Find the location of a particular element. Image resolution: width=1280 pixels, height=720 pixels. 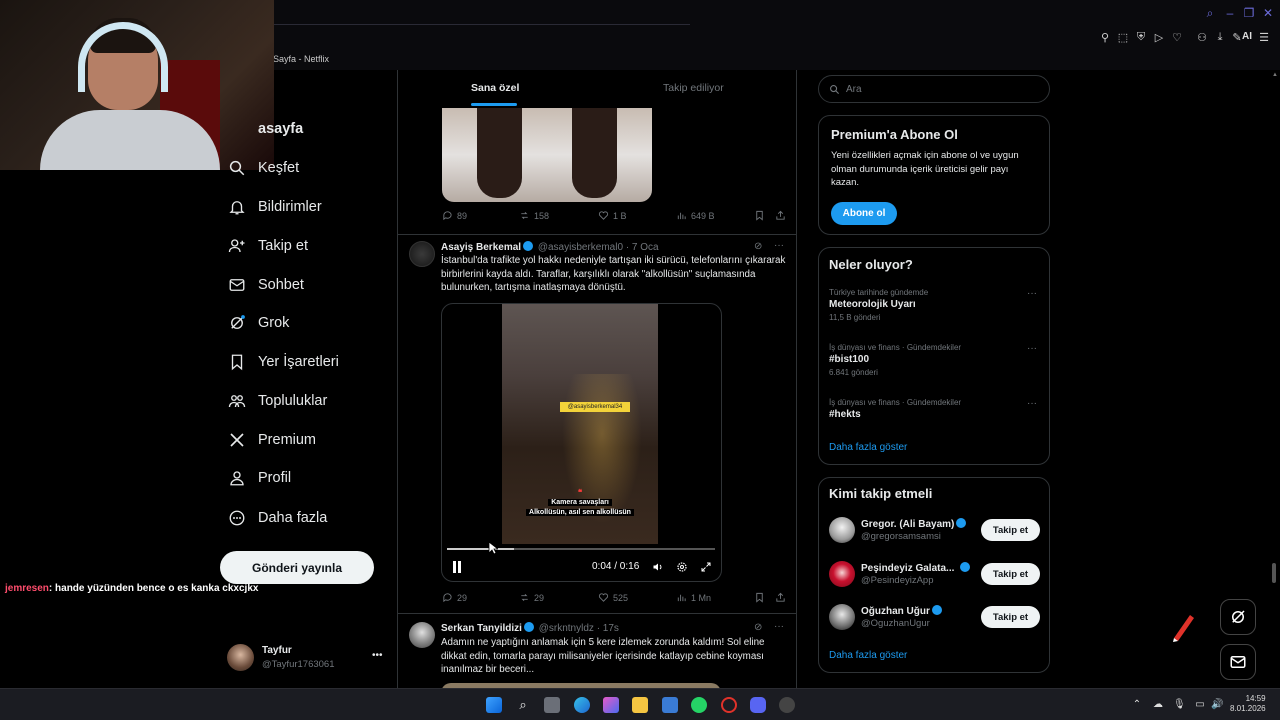

repost-action: 158 is located at coordinates (534, 215).